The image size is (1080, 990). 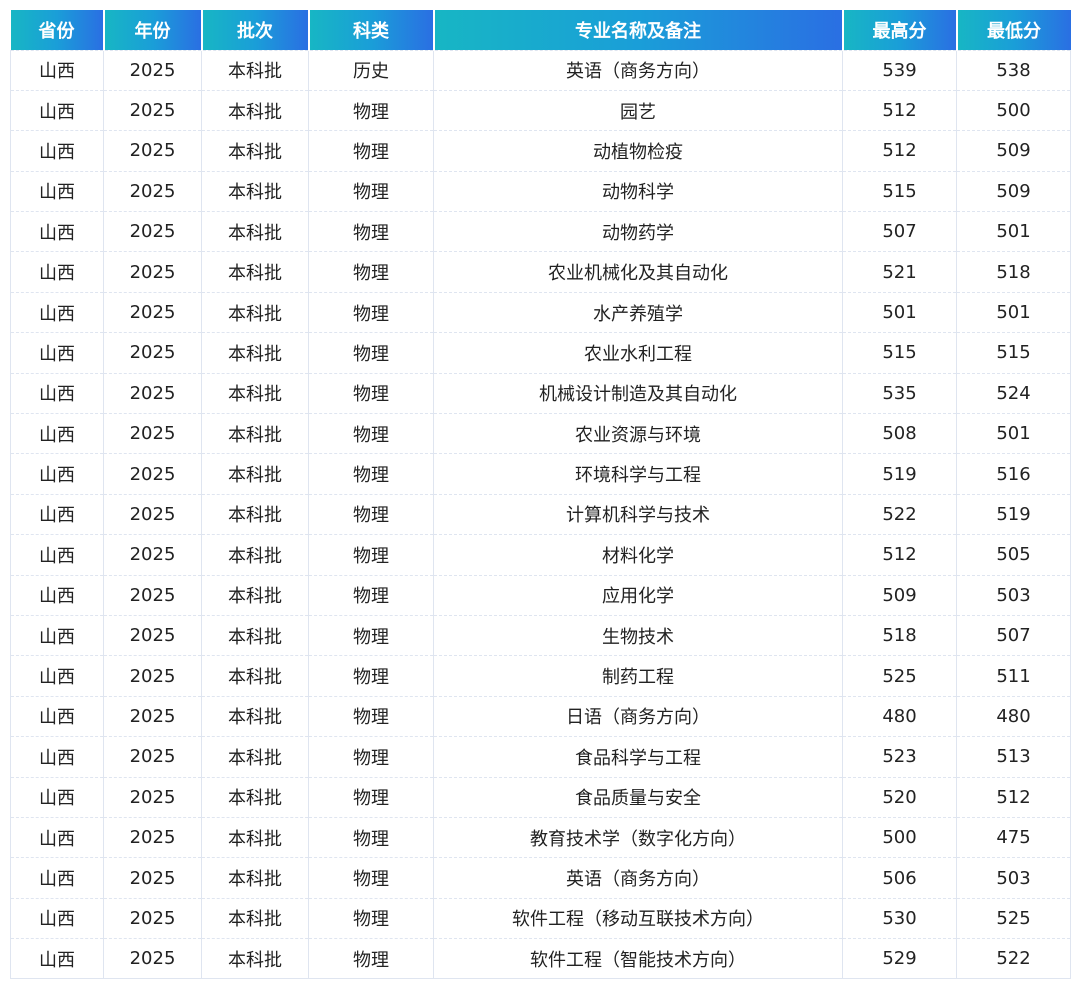 What do you see at coordinates (1013, 676) in the screenshot?
I see `cell-min-score: 511` at bounding box center [1013, 676].